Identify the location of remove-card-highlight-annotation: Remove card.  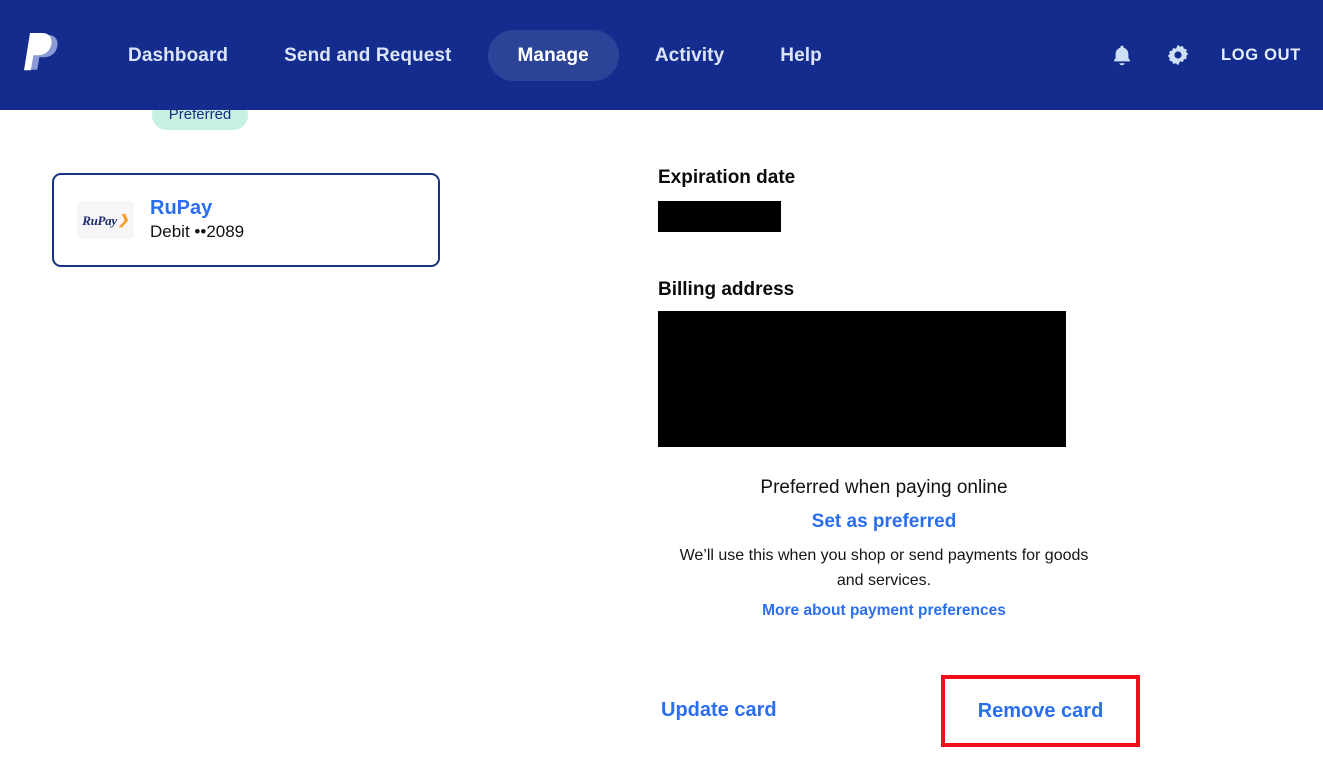
(1040, 711).